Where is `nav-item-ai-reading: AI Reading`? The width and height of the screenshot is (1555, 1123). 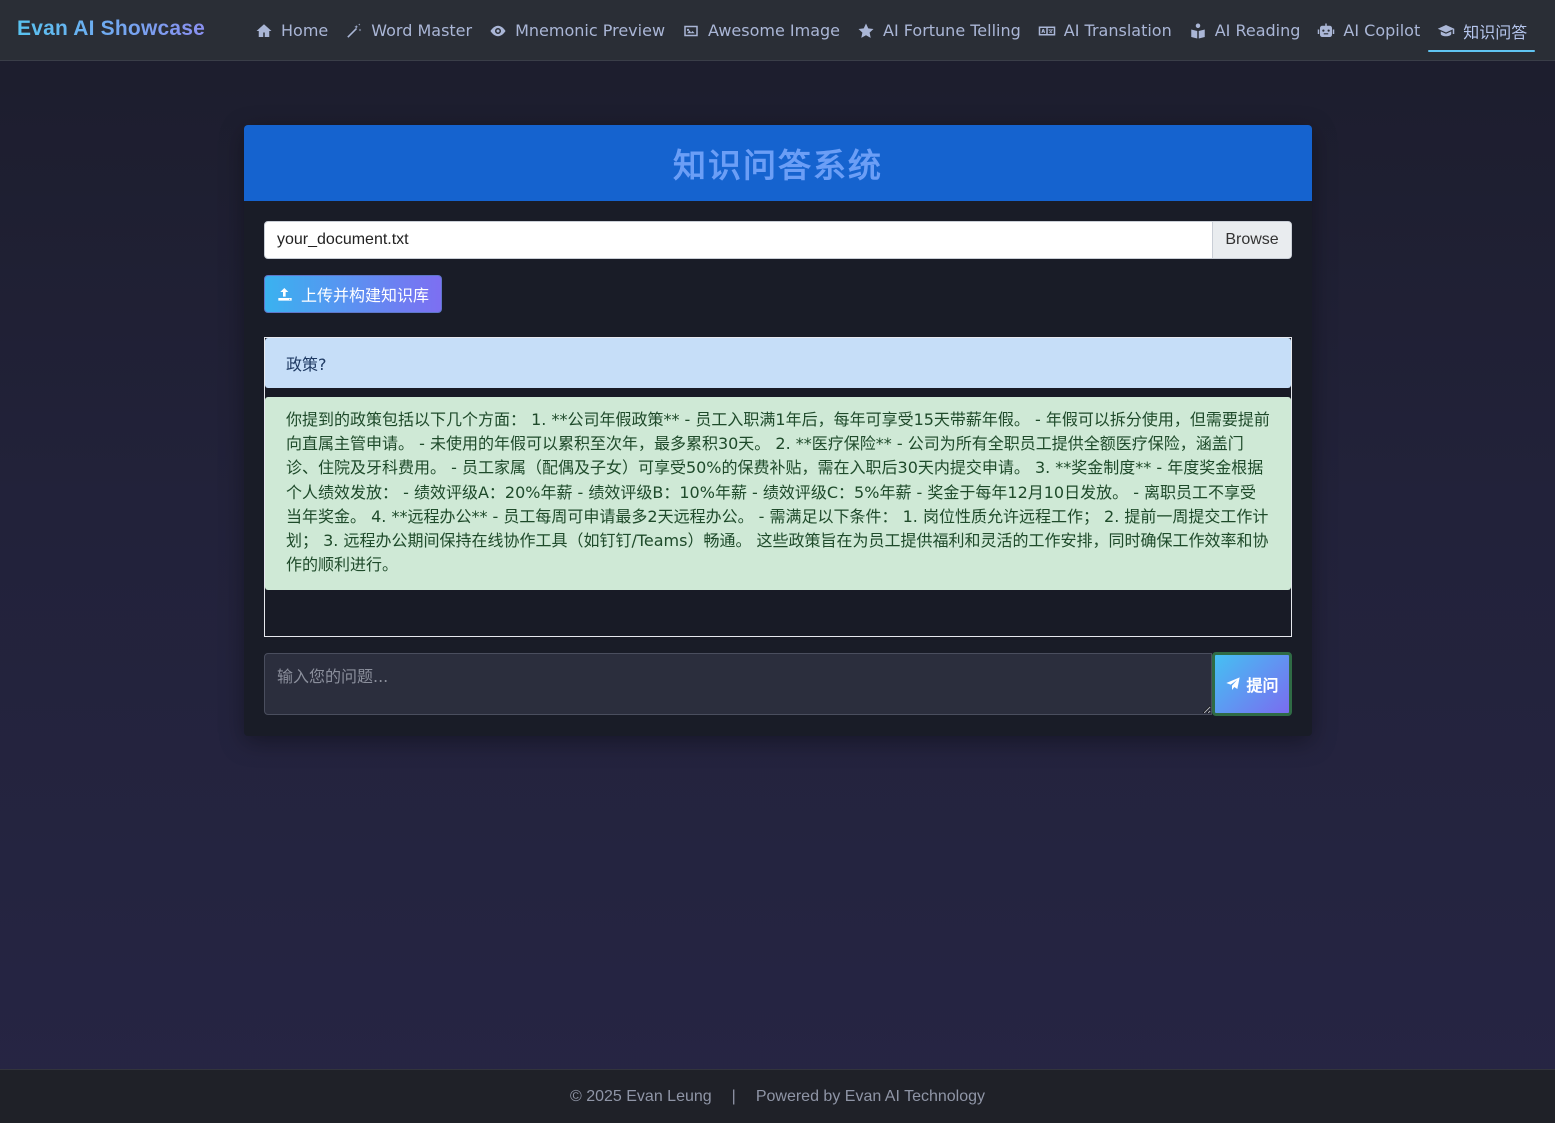 nav-item-ai-reading: AI Reading is located at coordinates (1244, 30).